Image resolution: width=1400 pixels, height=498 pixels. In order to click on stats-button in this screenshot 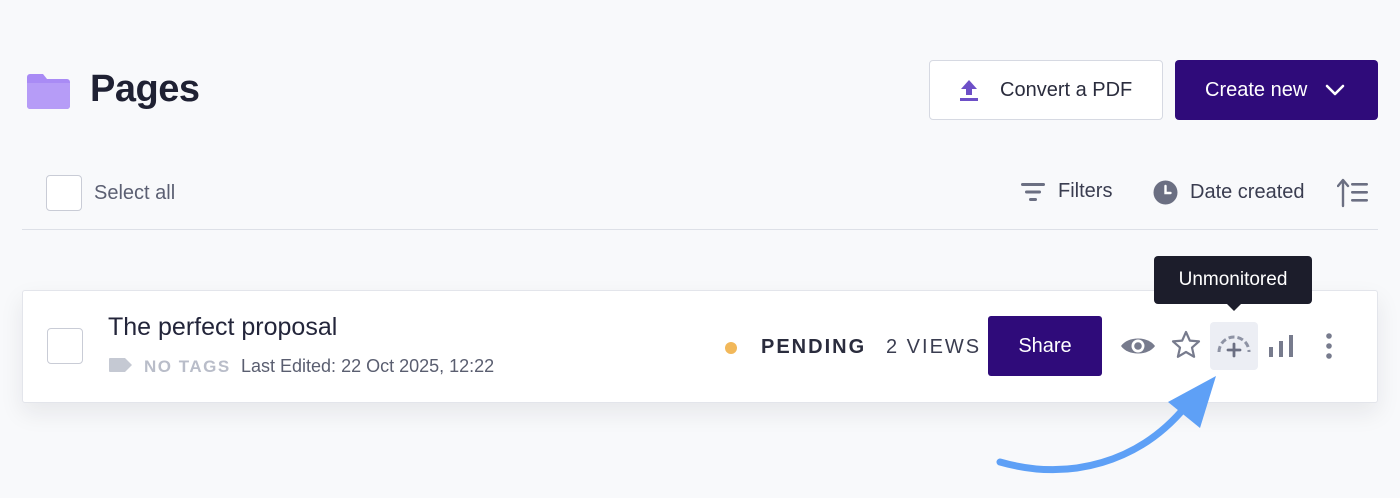, I will do `click(1281, 346)`.